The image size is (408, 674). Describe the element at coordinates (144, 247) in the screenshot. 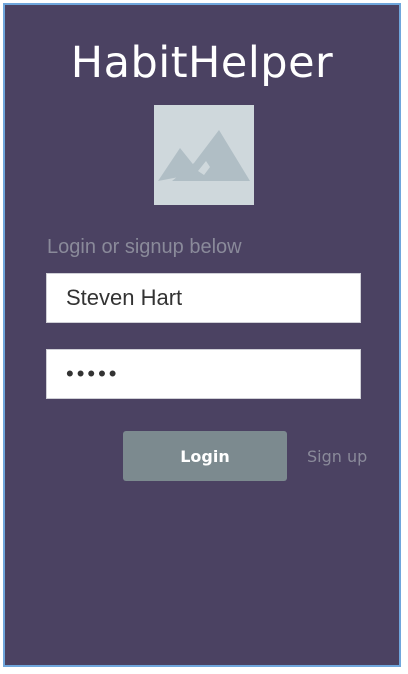

I see `login-instruction: Login or signup below` at that location.